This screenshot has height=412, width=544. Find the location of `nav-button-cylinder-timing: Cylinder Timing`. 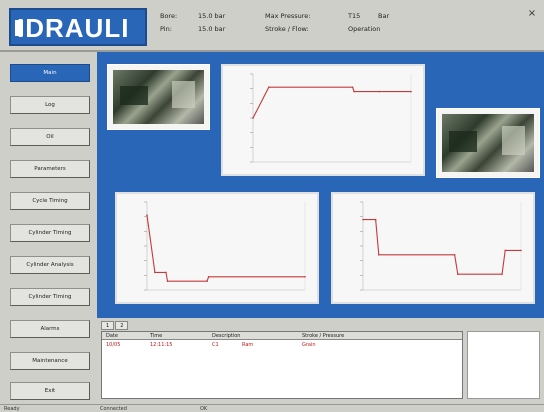

nav-button-cylinder-timing: Cylinder Timing is located at coordinates (50, 233).